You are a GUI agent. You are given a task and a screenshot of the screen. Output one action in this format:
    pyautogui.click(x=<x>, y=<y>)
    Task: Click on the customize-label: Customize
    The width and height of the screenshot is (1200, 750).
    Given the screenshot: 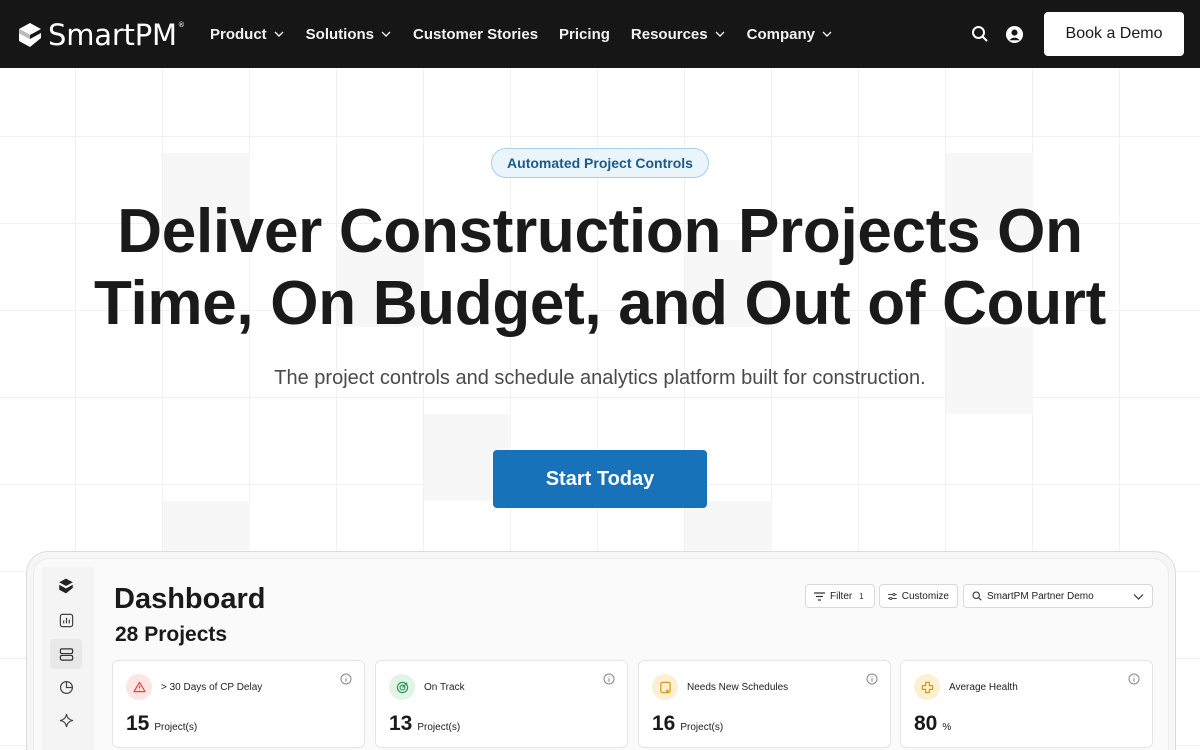 What is the action you would take?
    pyautogui.click(x=925, y=596)
    